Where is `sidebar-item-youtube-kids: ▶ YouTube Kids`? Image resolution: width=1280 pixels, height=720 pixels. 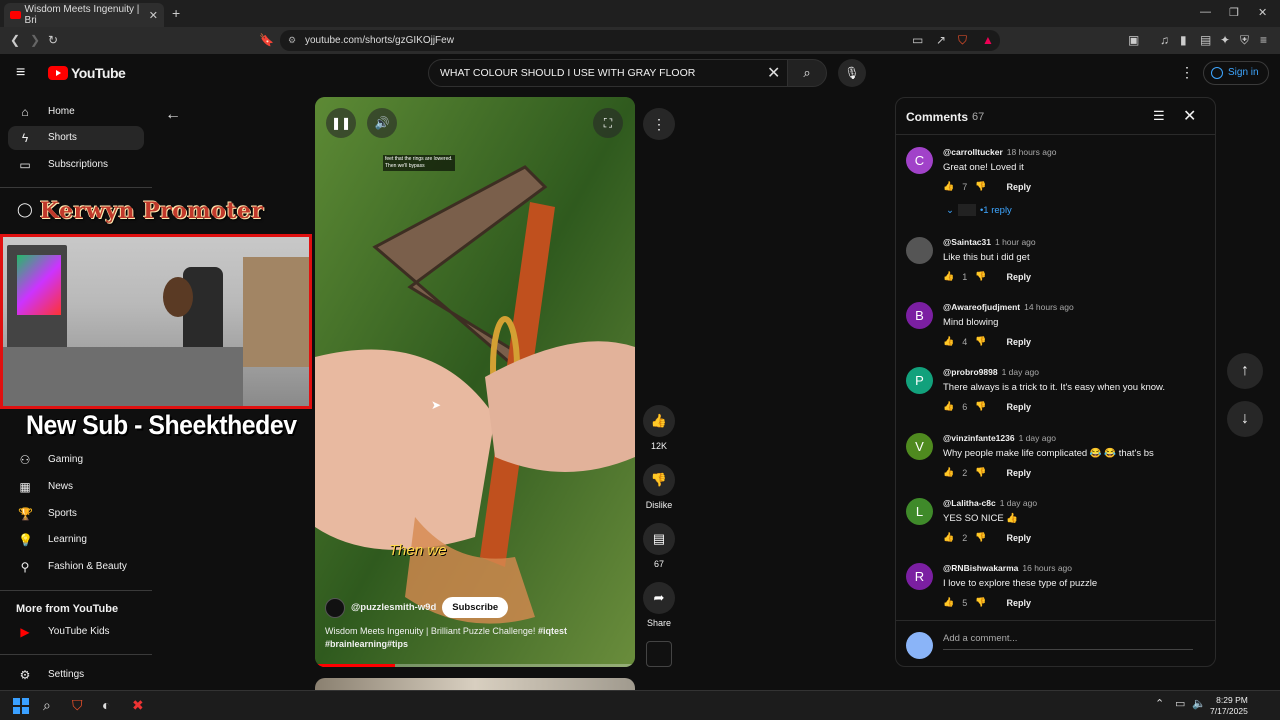 sidebar-item-youtube-kids: ▶ YouTube Kids is located at coordinates (76, 632).